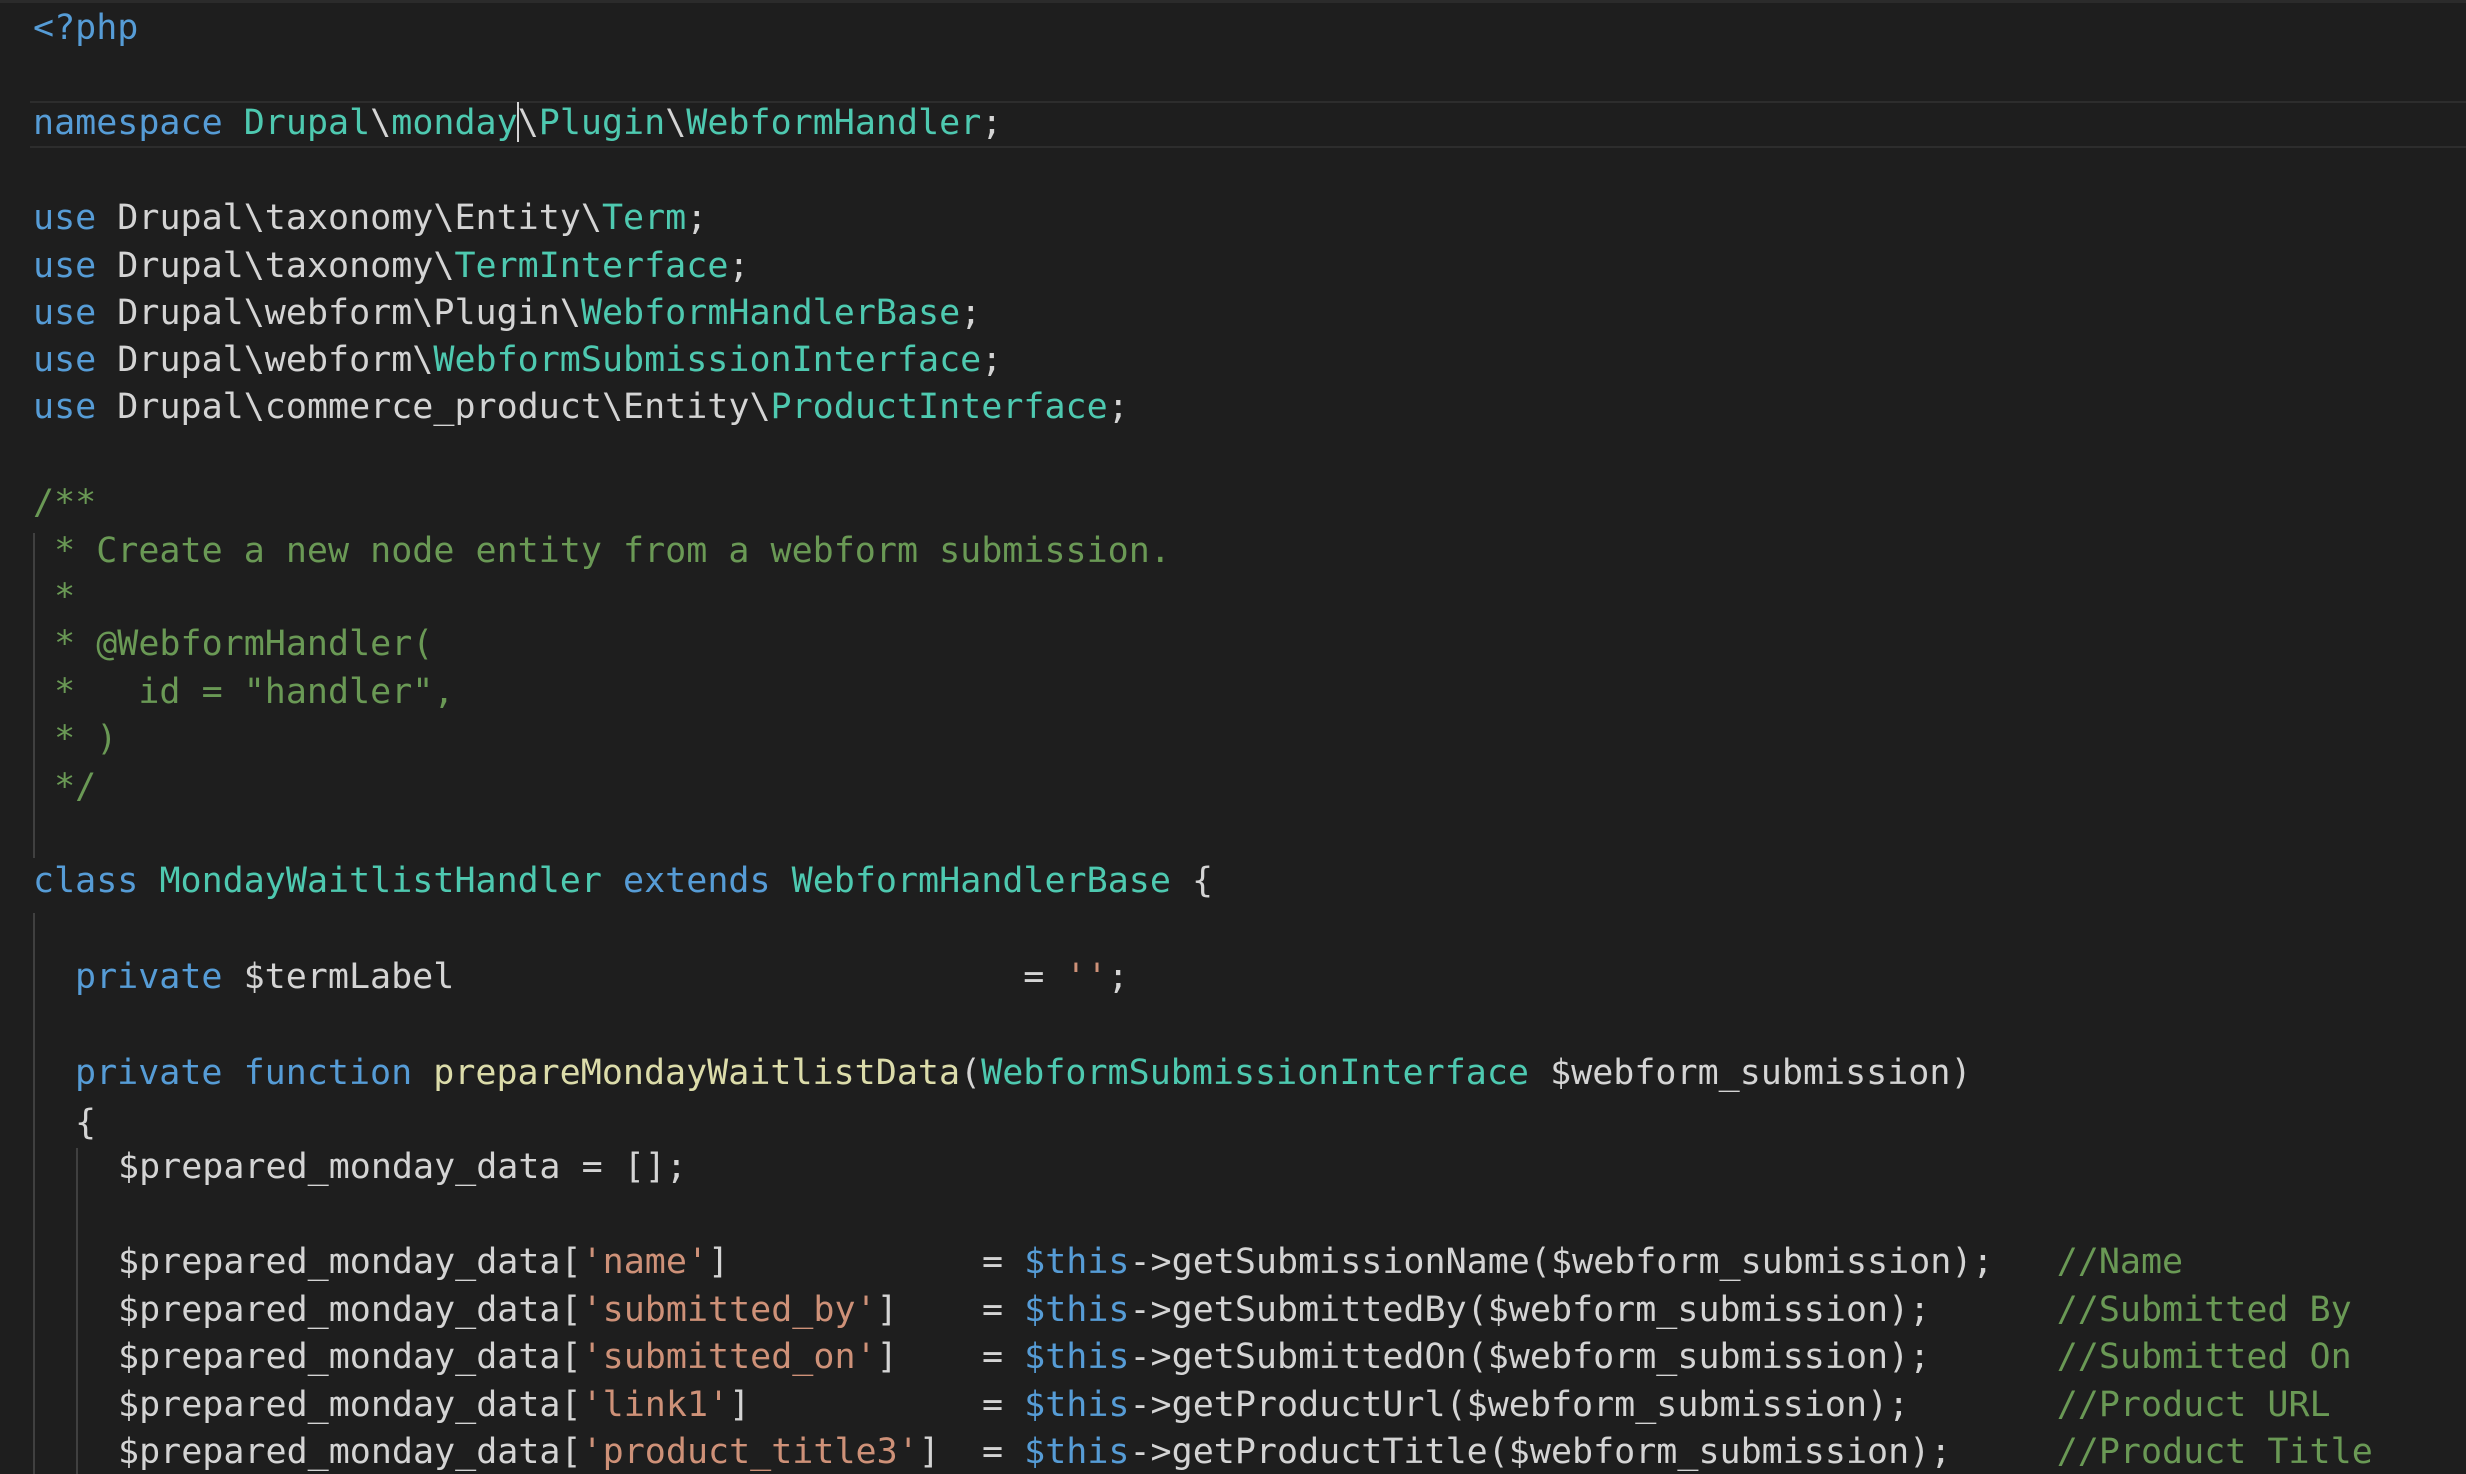 The width and height of the screenshot is (2466, 1474). Describe the element at coordinates (655, 1405) in the screenshot. I see `array-key: 'link1'` at that location.